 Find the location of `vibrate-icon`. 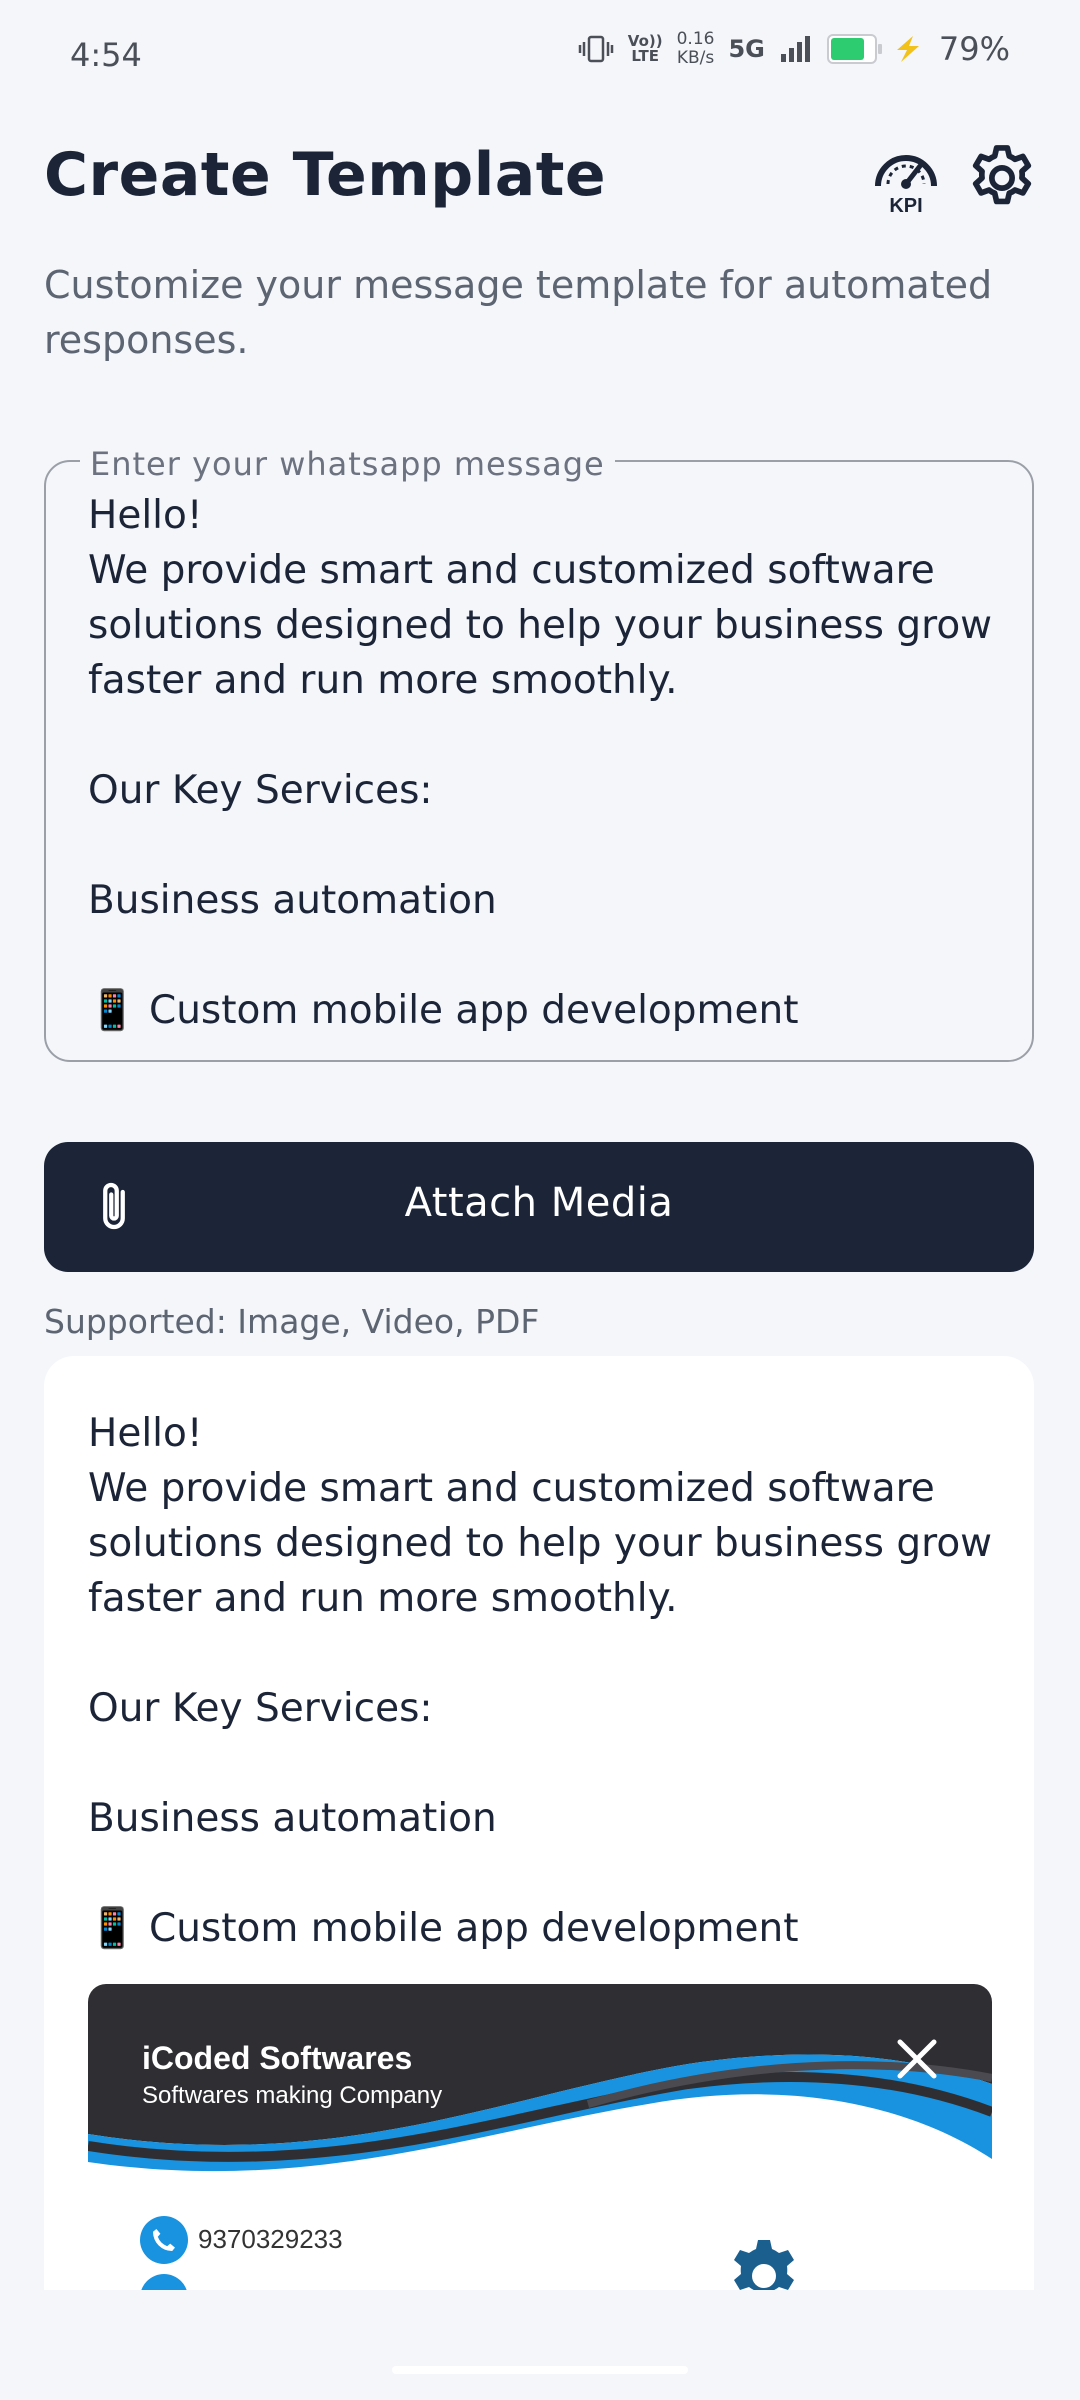

vibrate-icon is located at coordinates (596, 49).